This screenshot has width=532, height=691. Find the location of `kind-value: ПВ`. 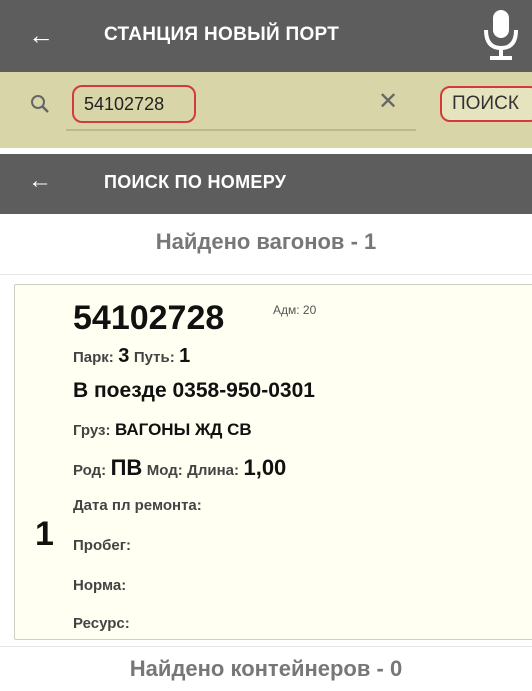

kind-value: ПВ is located at coordinates (126, 467).